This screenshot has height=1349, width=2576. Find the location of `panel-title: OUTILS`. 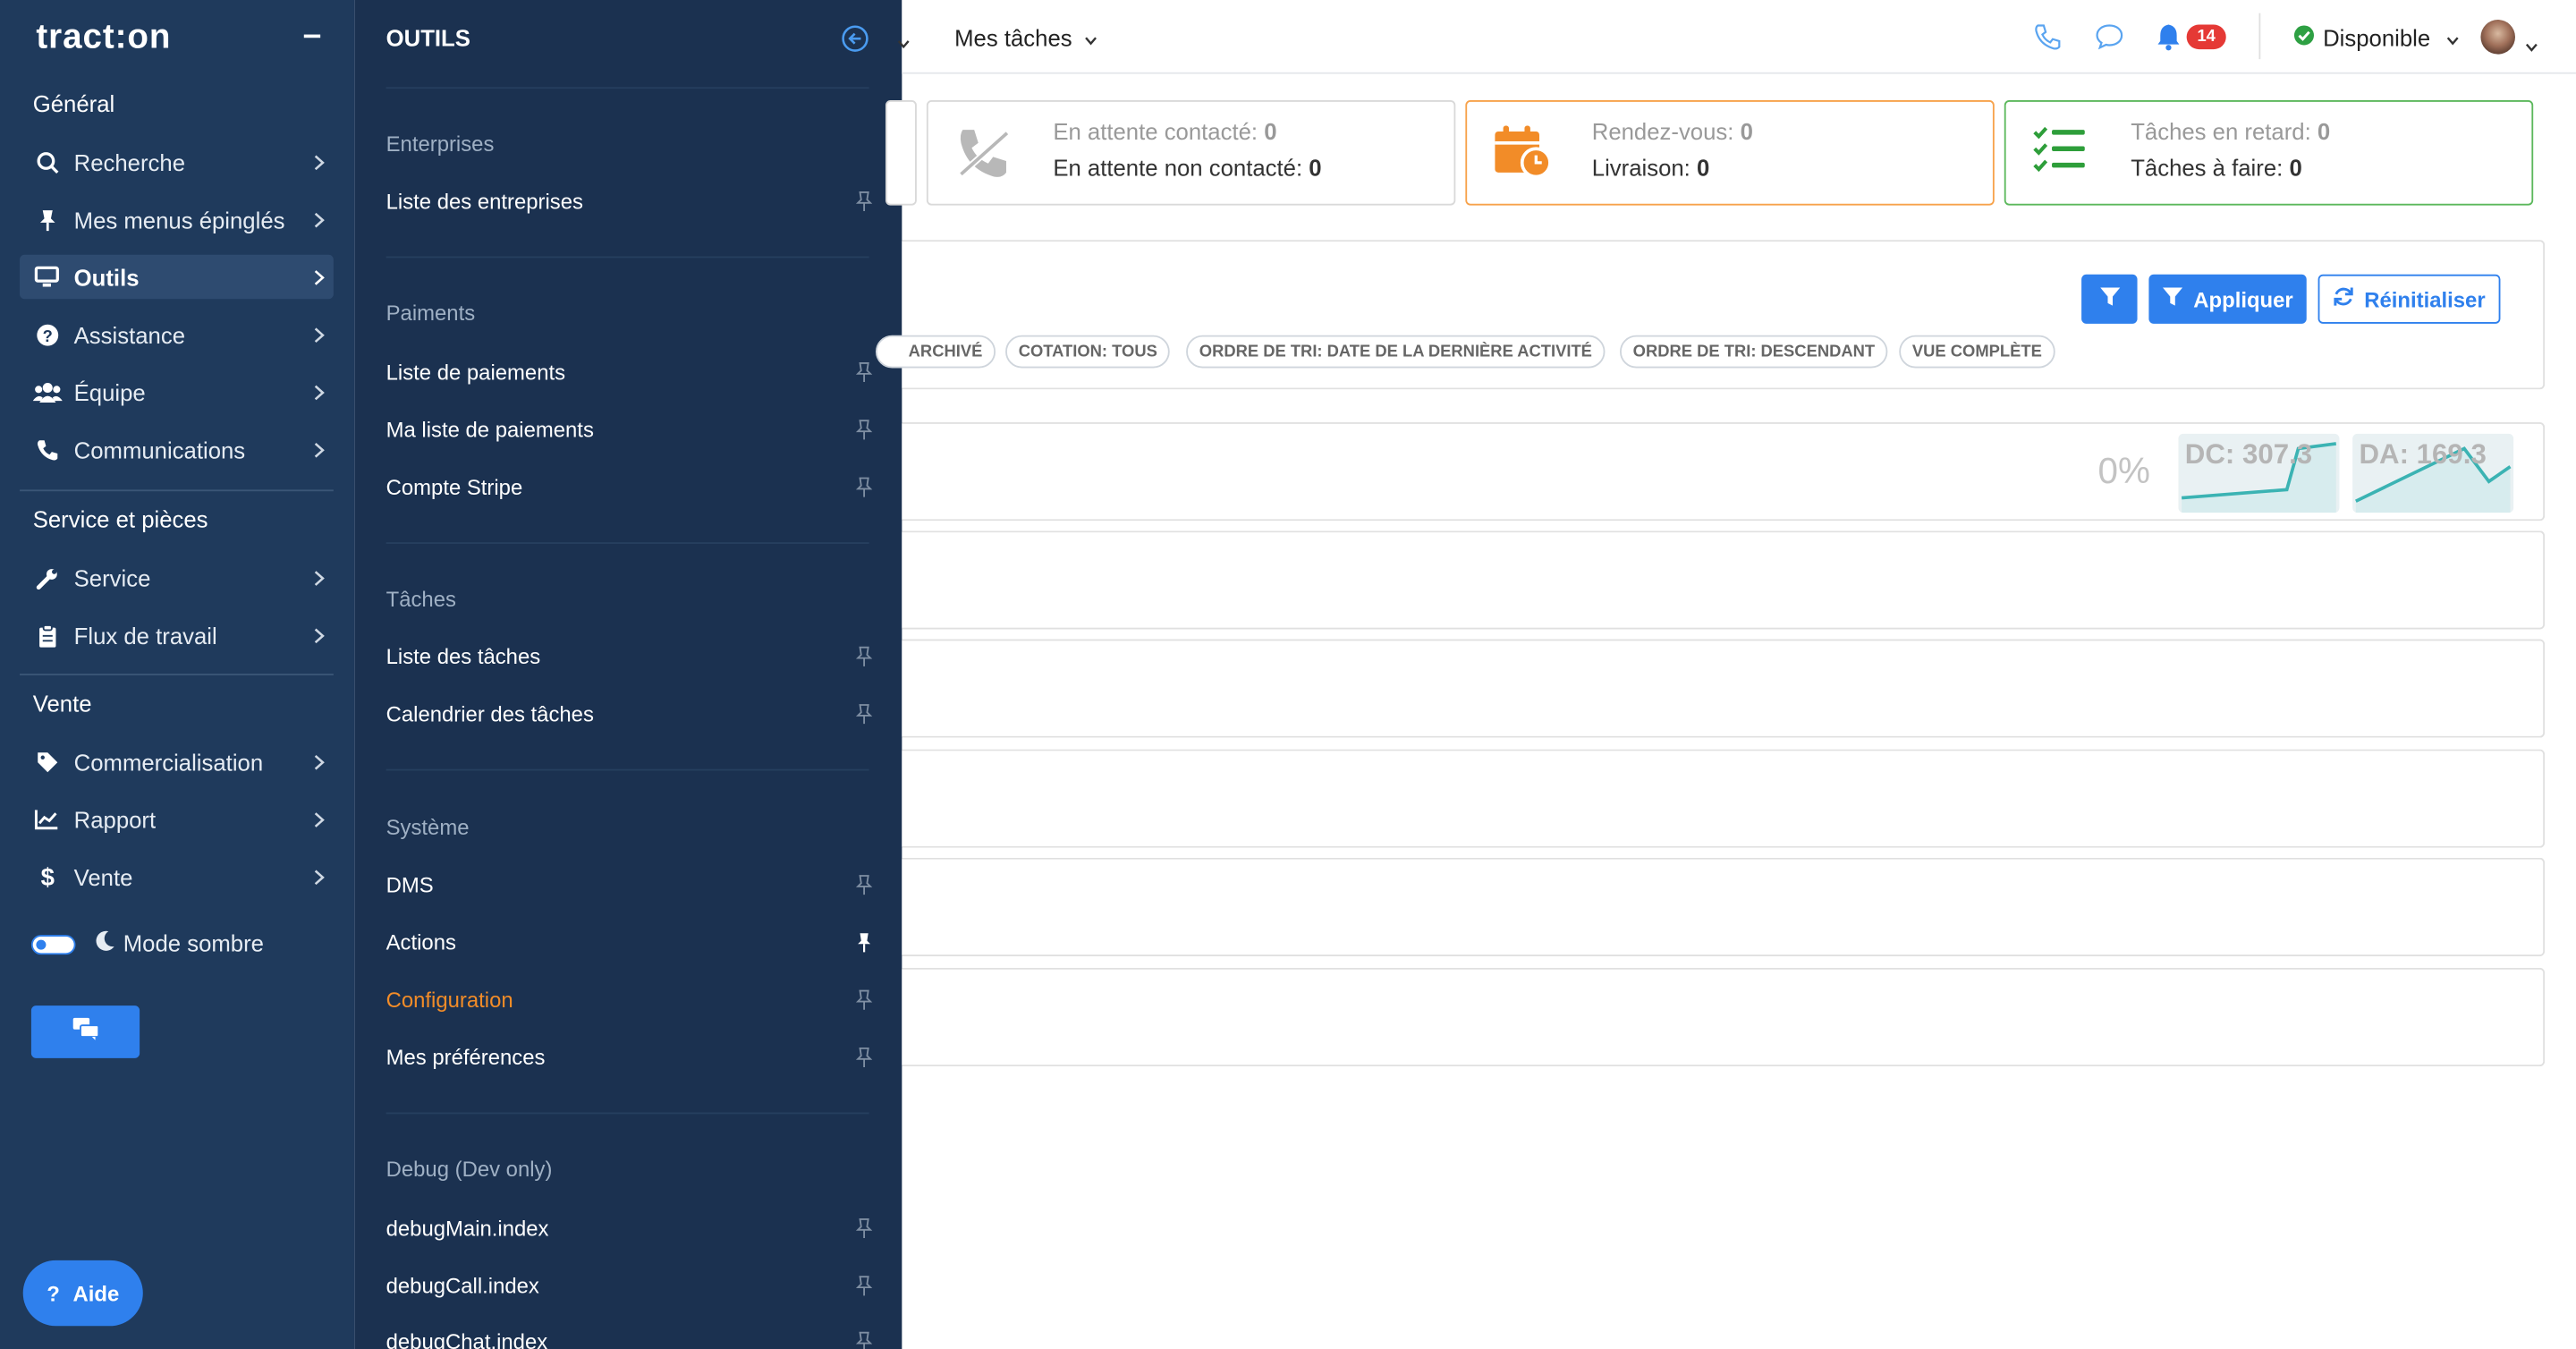

panel-title: OUTILS is located at coordinates (428, 37).